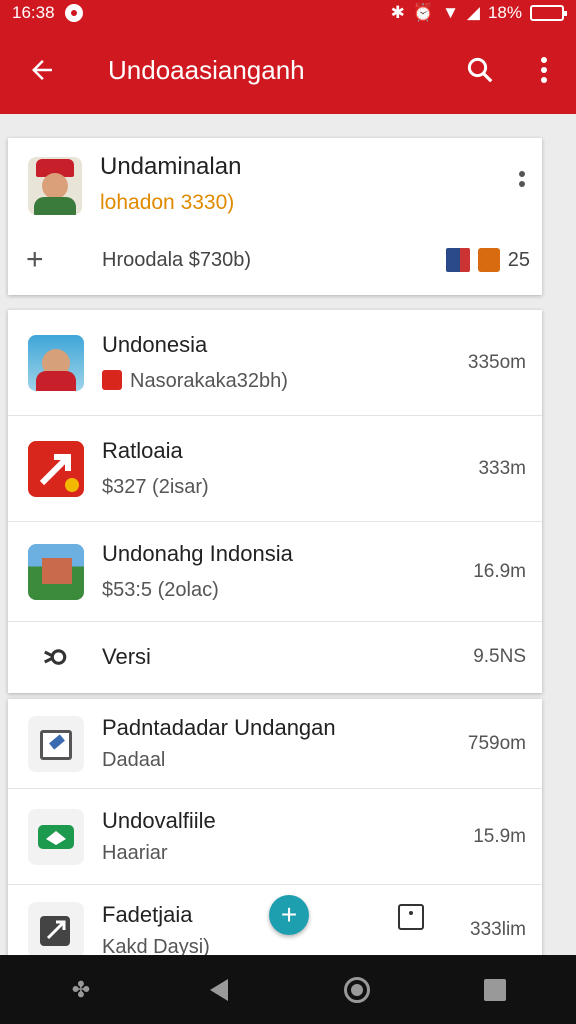  I want to click on add-fab-button: +, so click(289, 915).